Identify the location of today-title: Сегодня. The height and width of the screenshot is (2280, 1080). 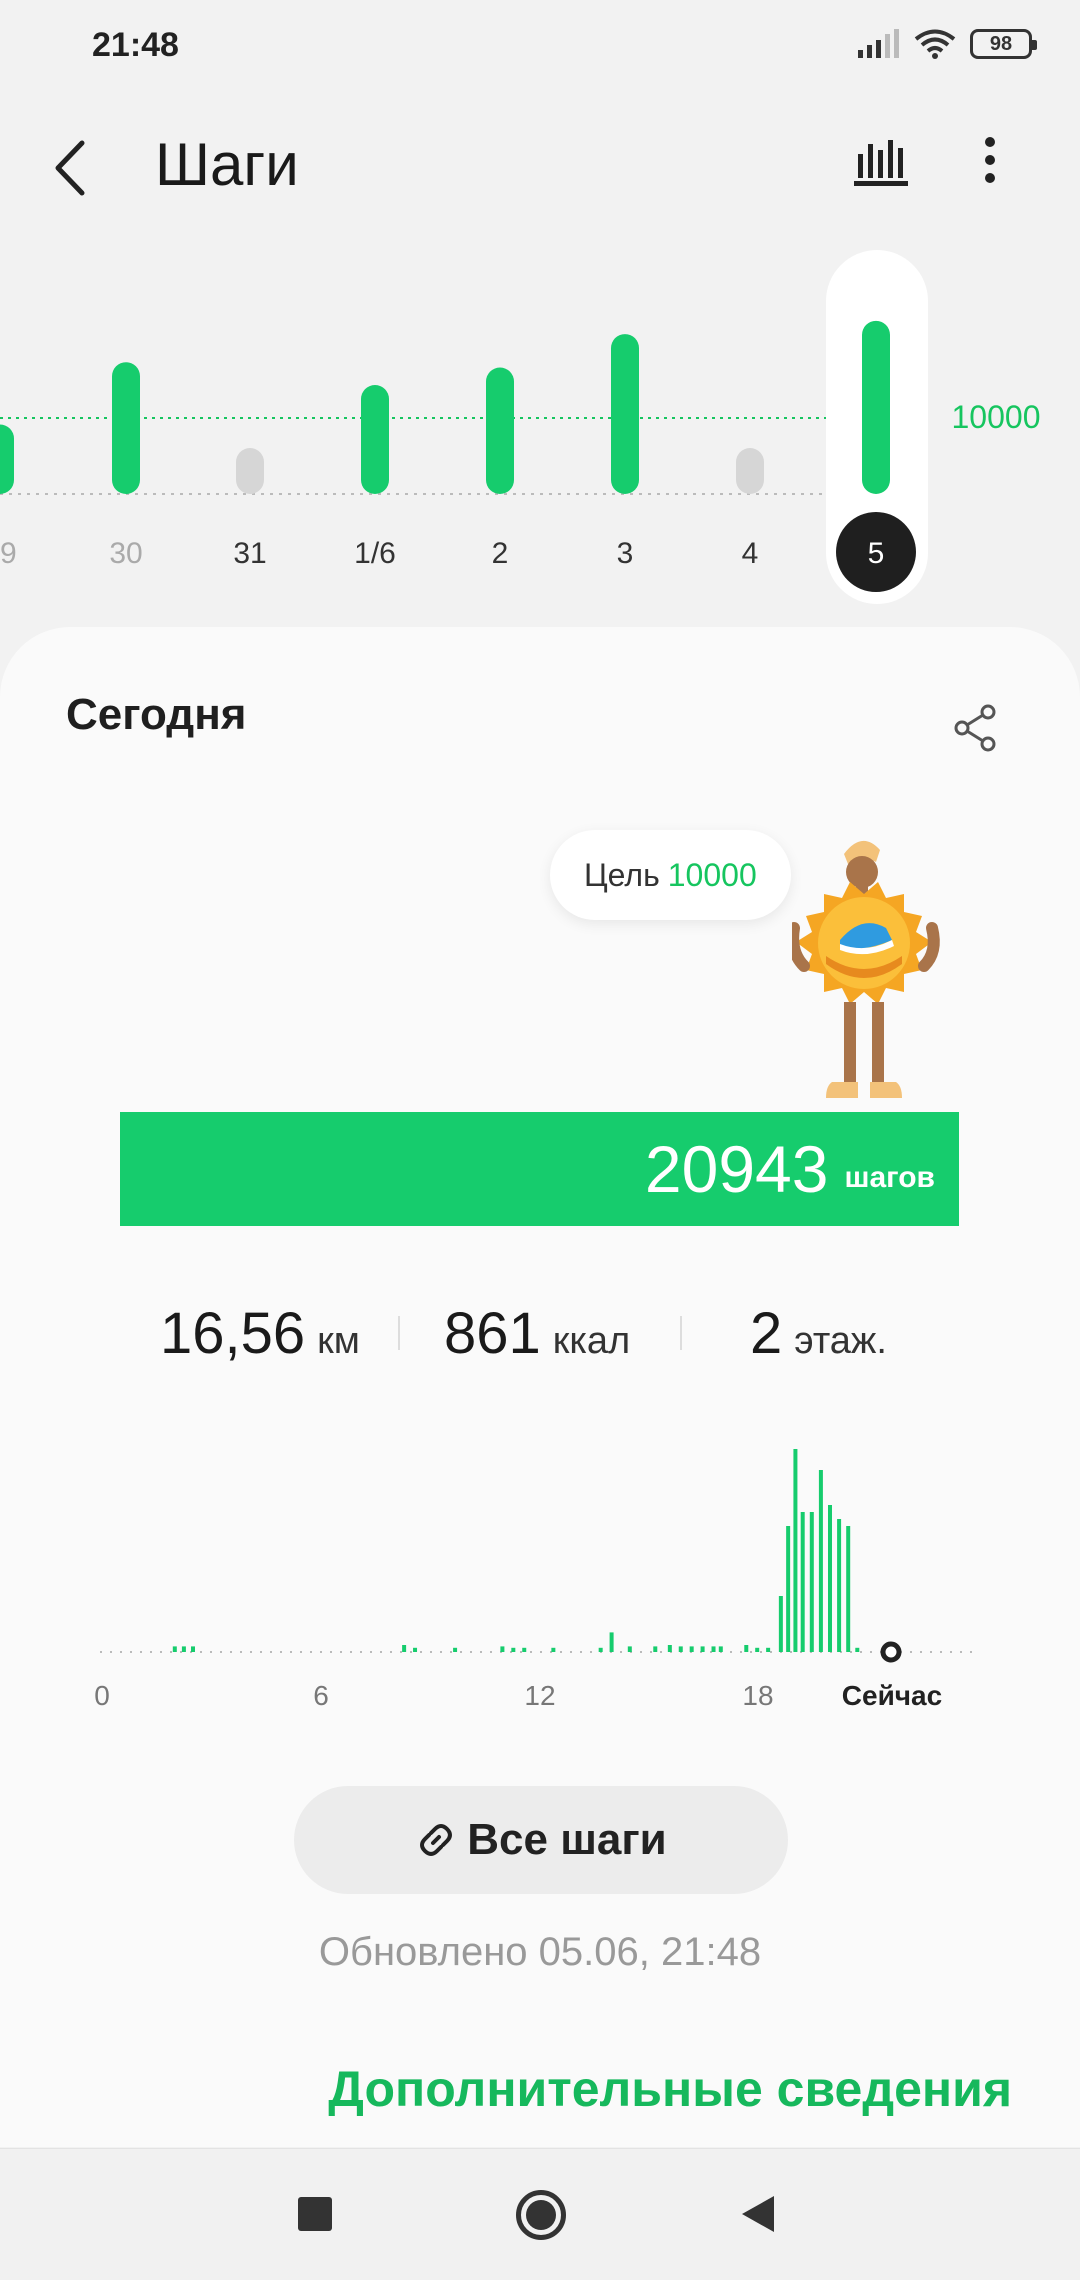
(156, 714).